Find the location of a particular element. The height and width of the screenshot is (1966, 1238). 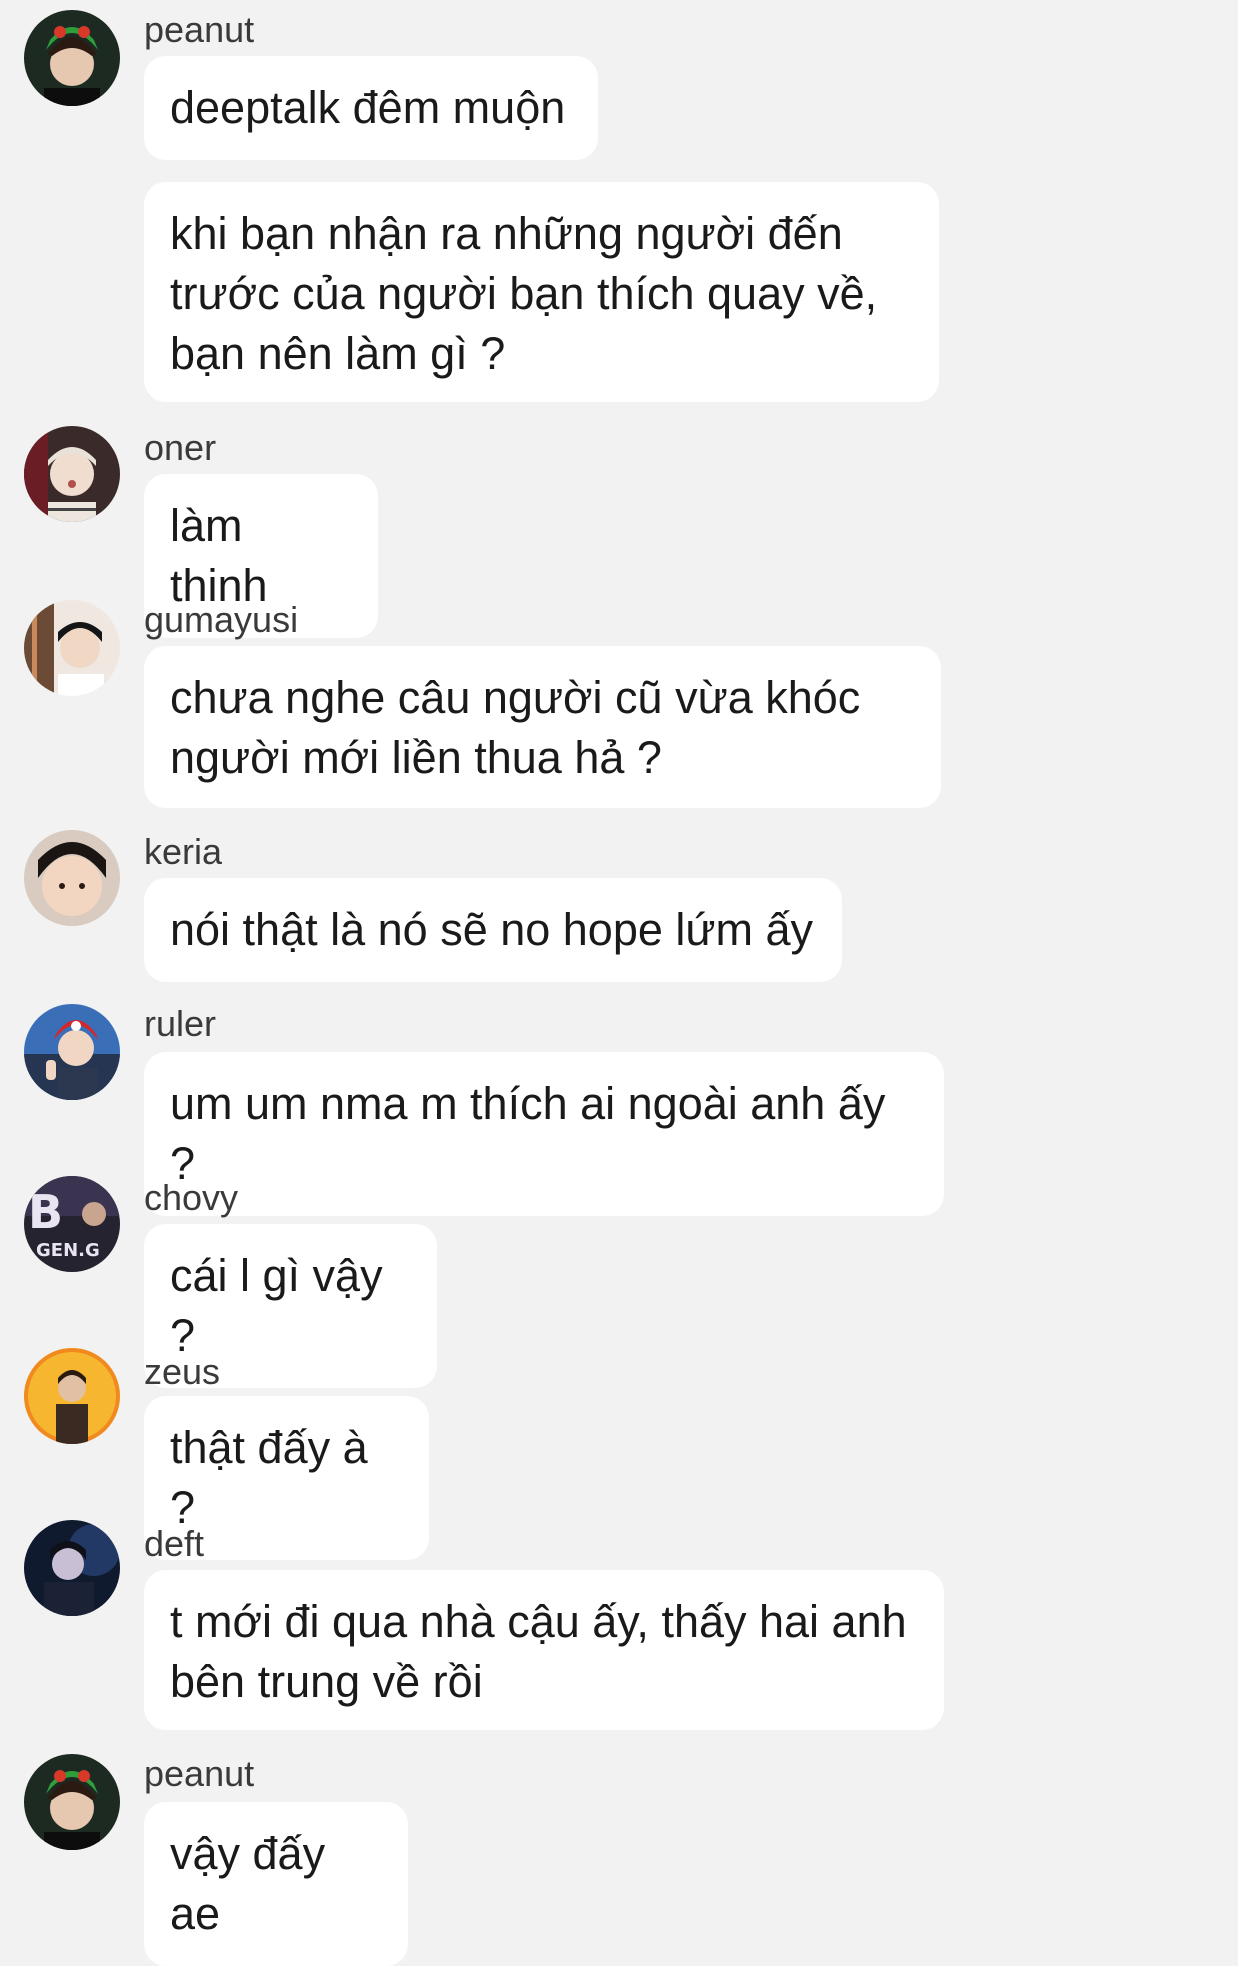

avatar-ruler is located at coordinates (72, 1052).